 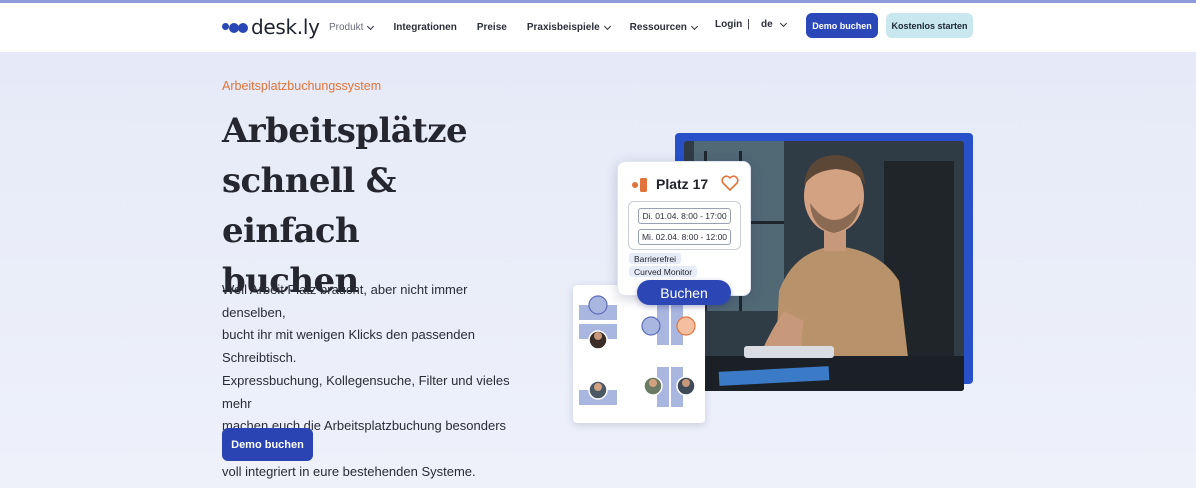 What do you see at coordinates (285, 27) in the screenshot?
I see `logo-text: desk.ly` at bounding box center [285, 27].